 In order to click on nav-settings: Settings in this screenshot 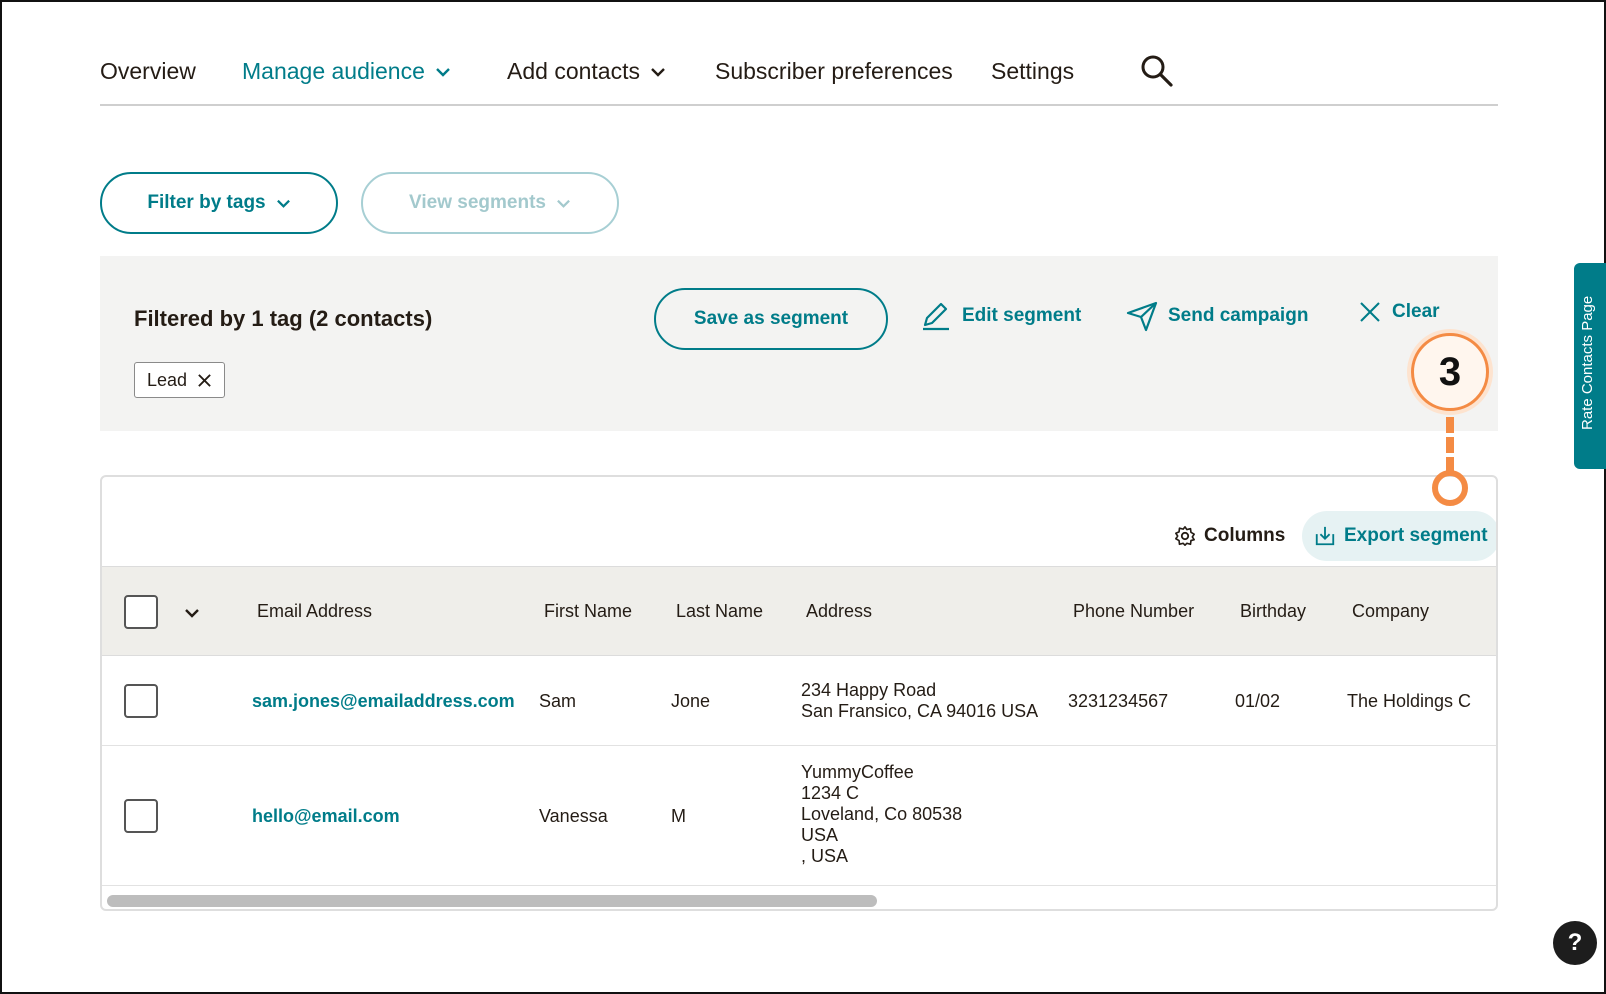, I will do `click(1032, 71)`.